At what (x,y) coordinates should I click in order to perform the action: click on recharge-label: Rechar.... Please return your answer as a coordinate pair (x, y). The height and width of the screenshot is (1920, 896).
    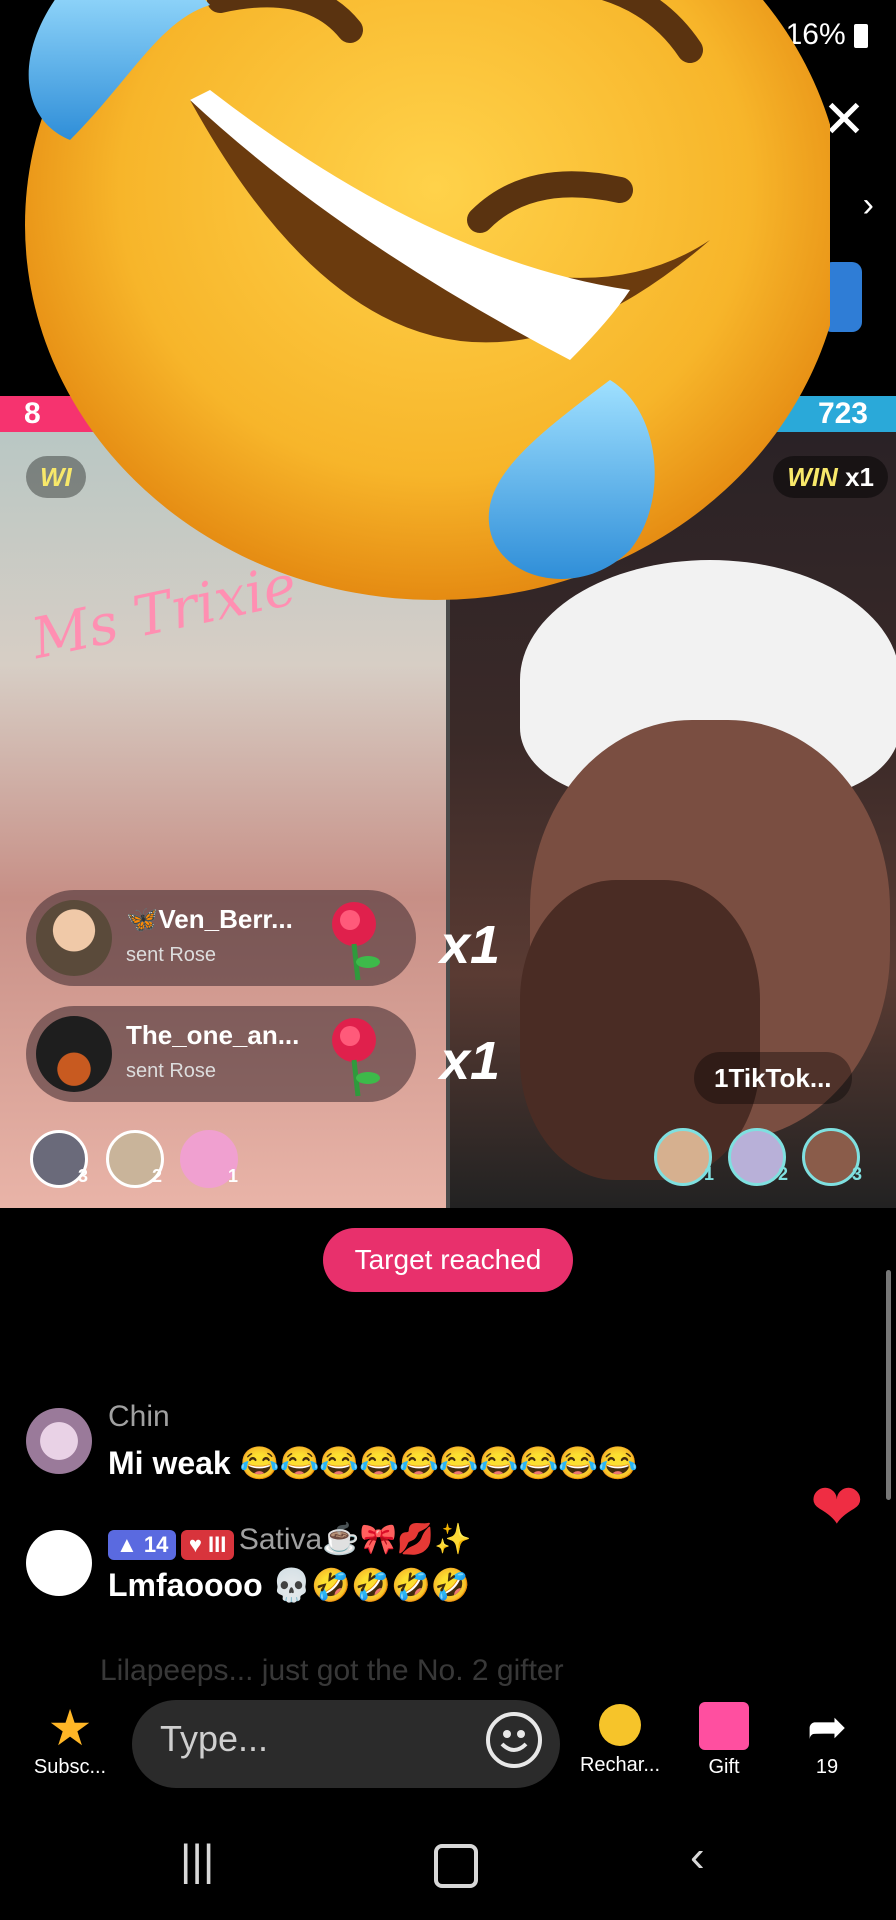
    Looking at the image, I should click on (620, 1765).